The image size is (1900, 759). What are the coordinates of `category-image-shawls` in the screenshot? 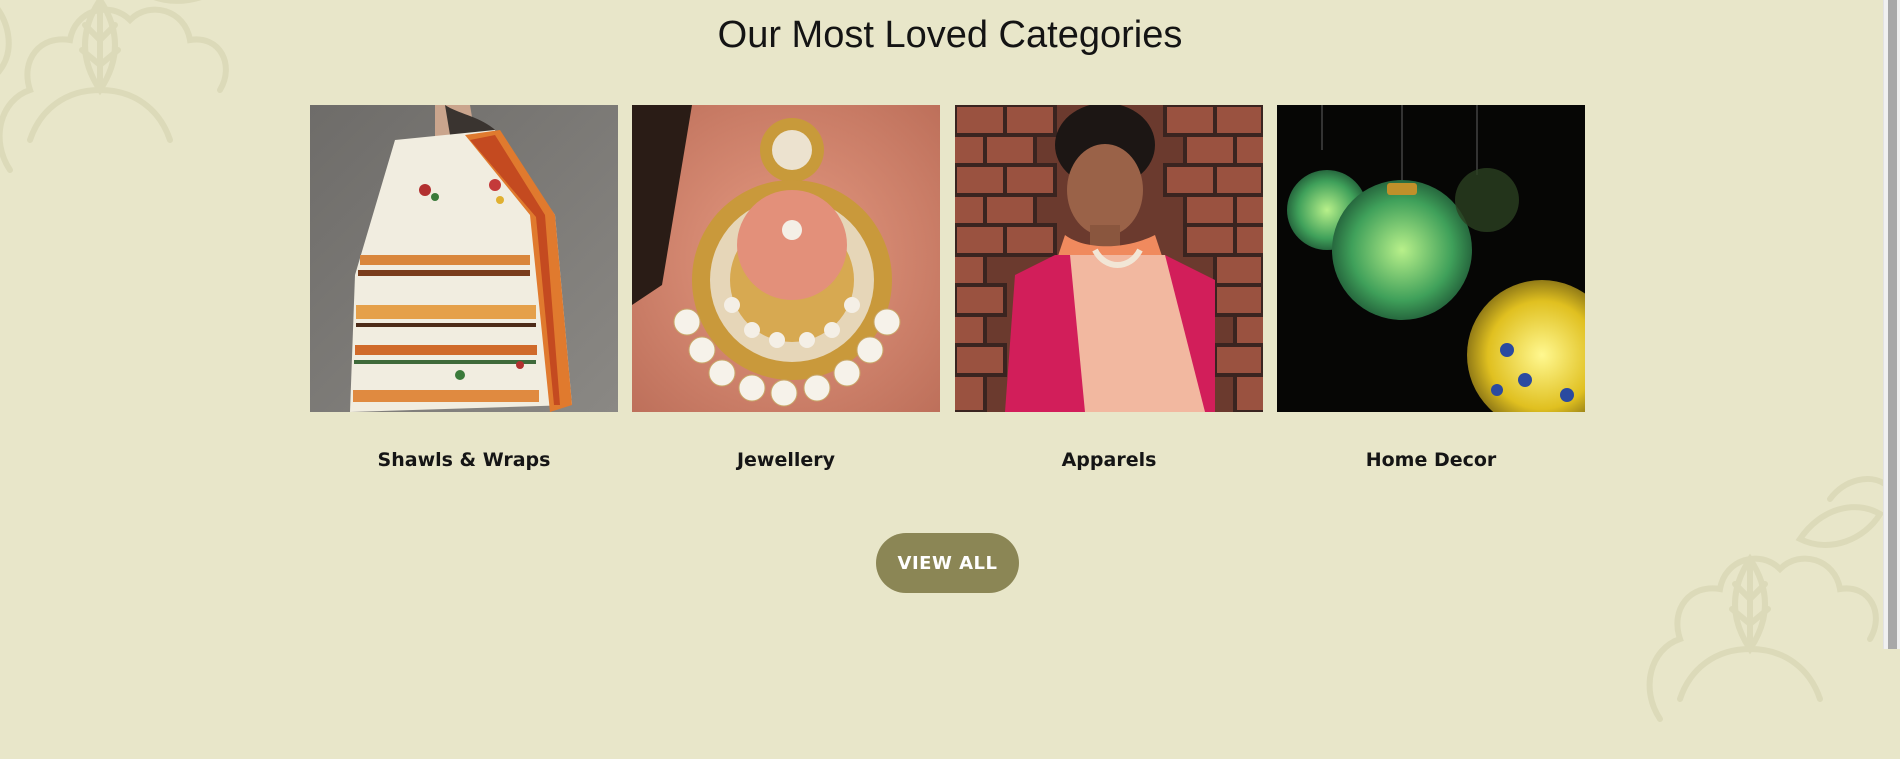 It's located at (464, 258).